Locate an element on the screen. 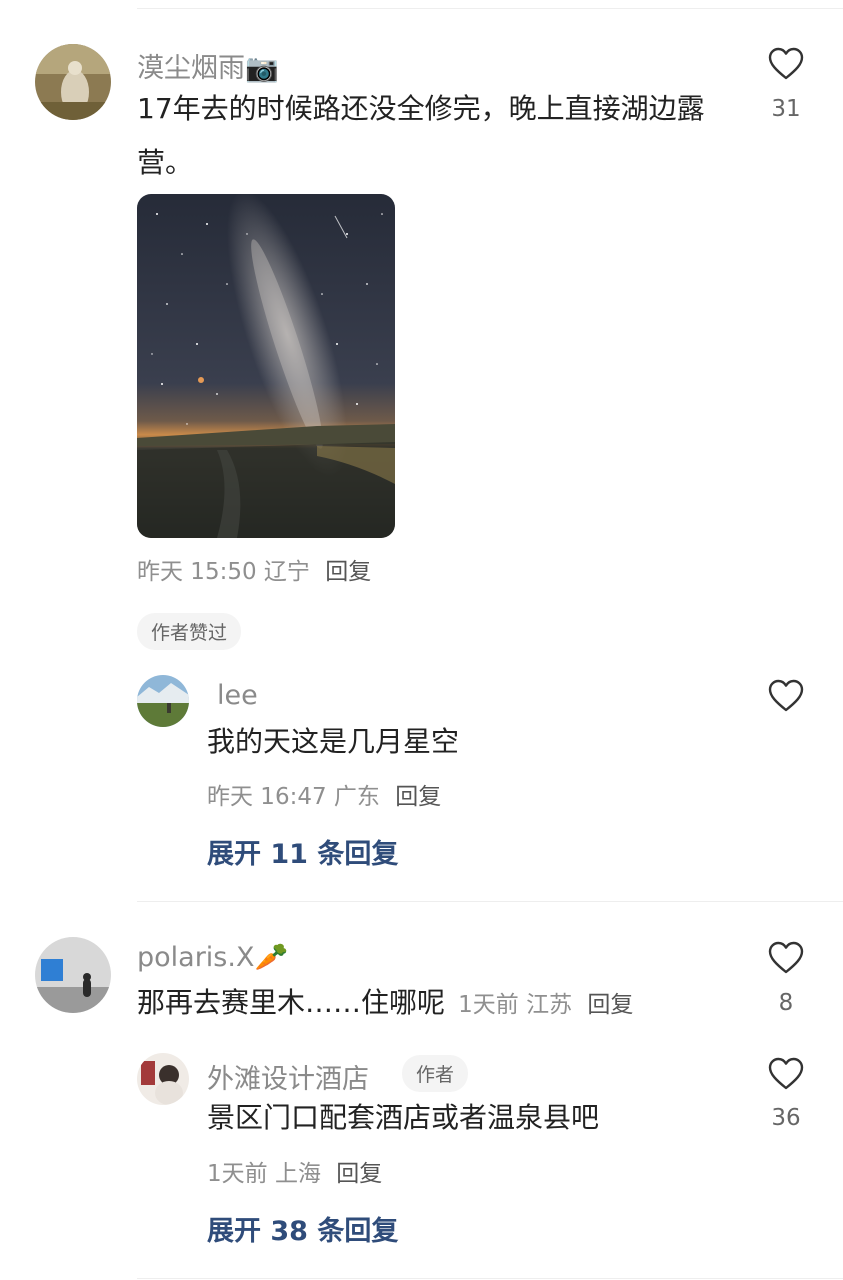  comment-username: polaris.X🥕 is located at coordinates (212, 957).